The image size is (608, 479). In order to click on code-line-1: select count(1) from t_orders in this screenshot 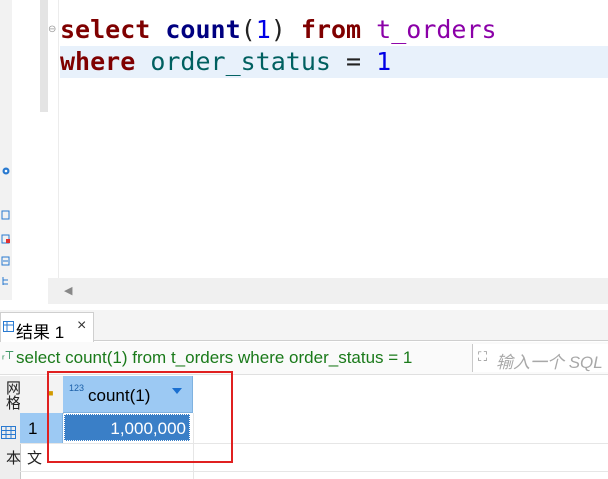, I will do `click(278, 30)`.